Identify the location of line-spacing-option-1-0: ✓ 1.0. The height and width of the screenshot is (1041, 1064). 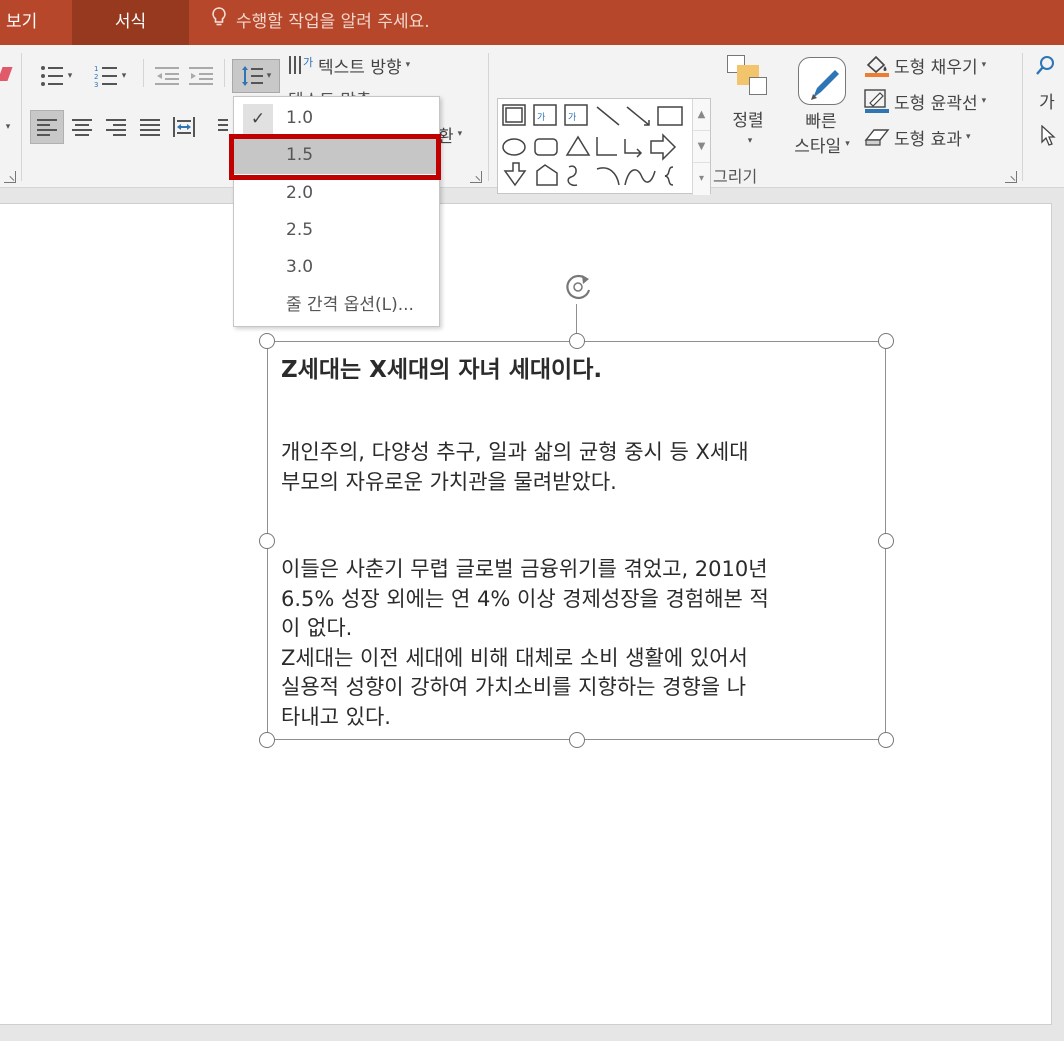
(336, 118).